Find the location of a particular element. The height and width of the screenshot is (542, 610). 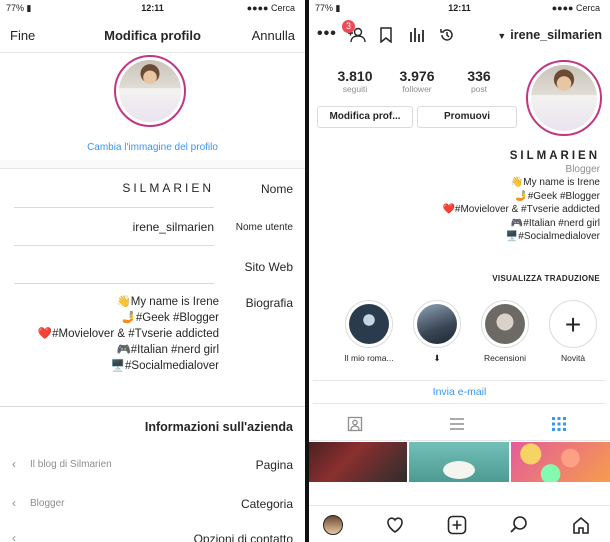

highlight-label: Recensioni is located at coordinates (505, 358).